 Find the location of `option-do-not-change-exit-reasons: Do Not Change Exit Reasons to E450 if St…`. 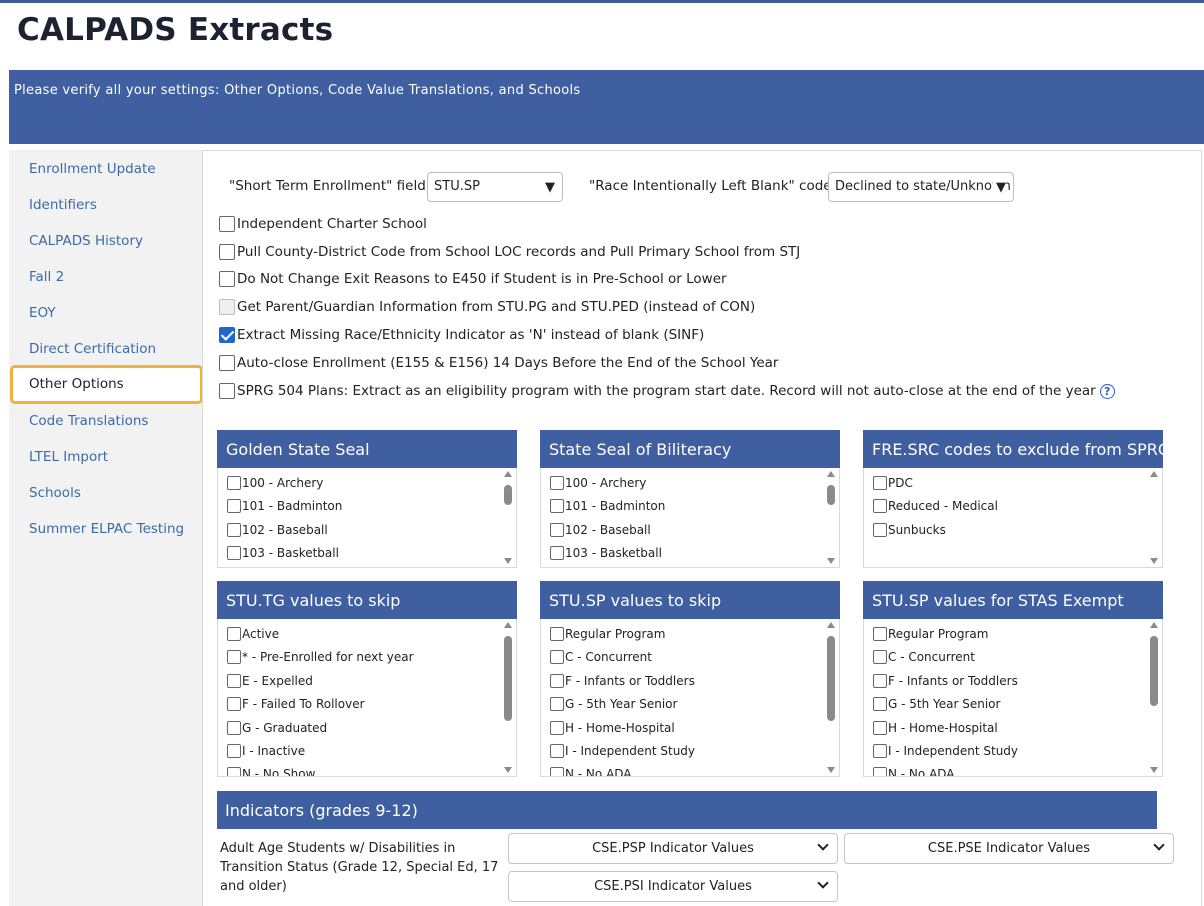

option-do-not-change-exit-reasons: Do Not Change Exit Reasons to E450 if St… is located at coordinates (473, 279).